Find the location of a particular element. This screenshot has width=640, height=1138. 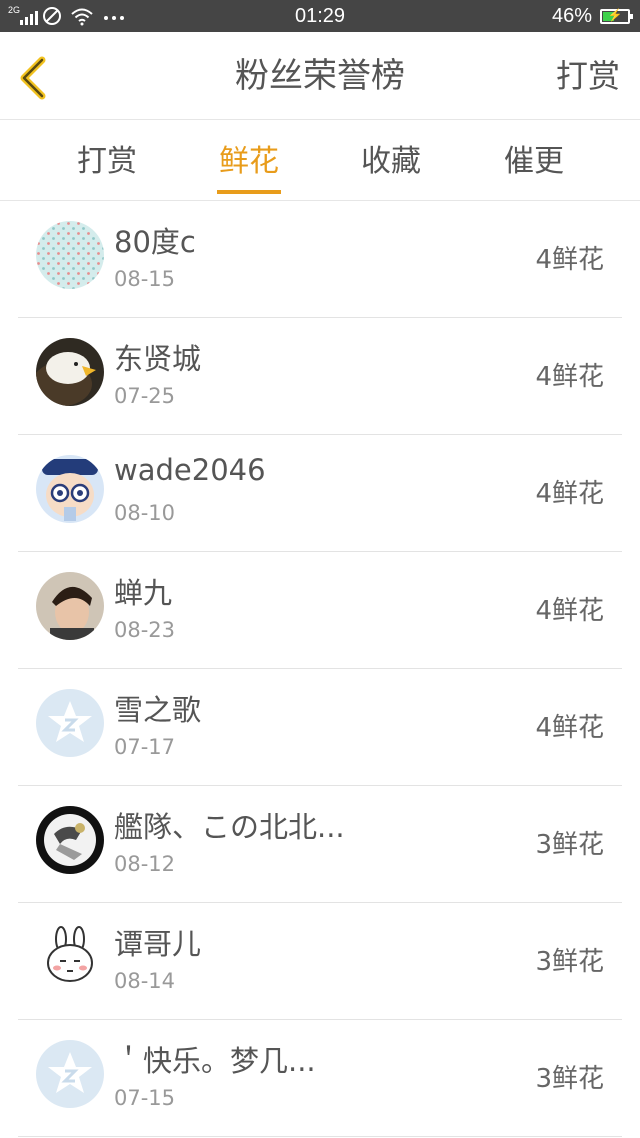

list-item: 谭哥儿 08-14 3鲜花 is located at coordinates (320, 961).